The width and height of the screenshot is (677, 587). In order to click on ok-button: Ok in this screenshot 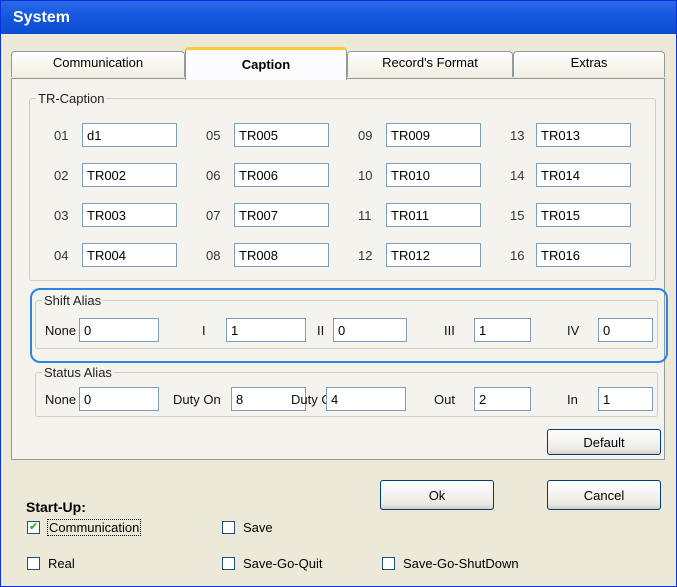, I will do `click(437, 495)`.